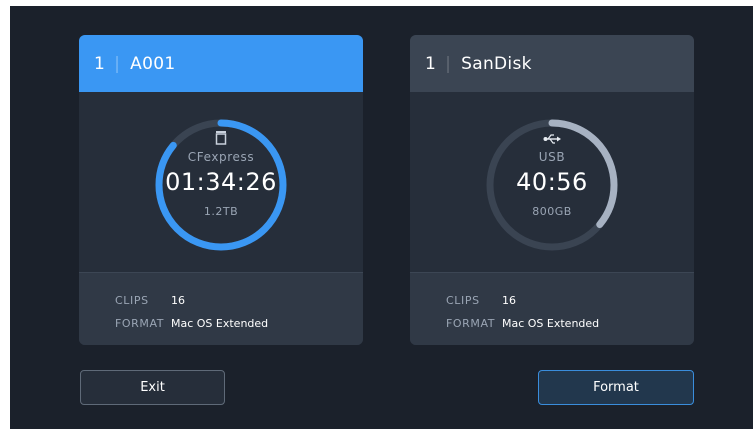 This screenshot has width=753, height=429. I want to click on card-name: A001, so click(153, 63).